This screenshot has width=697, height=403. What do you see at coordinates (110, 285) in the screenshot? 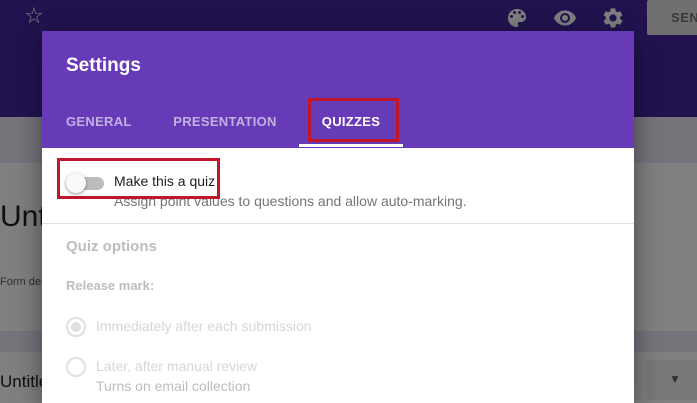
I see `release-mark-label: Release mark:` at bounding box center [110, 285].